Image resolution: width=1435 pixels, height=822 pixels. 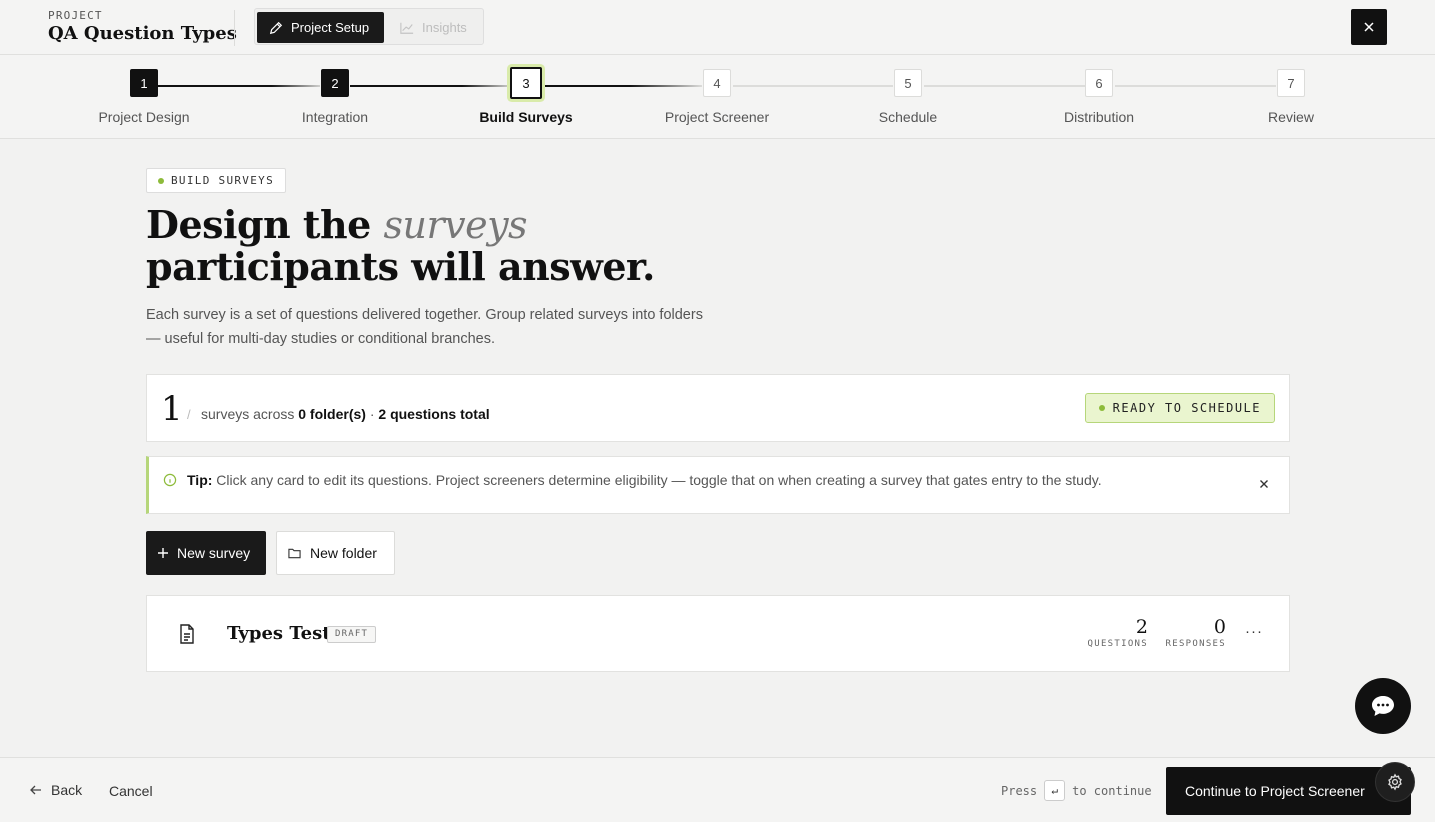 I want to click on step-label: Schedule, so click(x=908, y=117).